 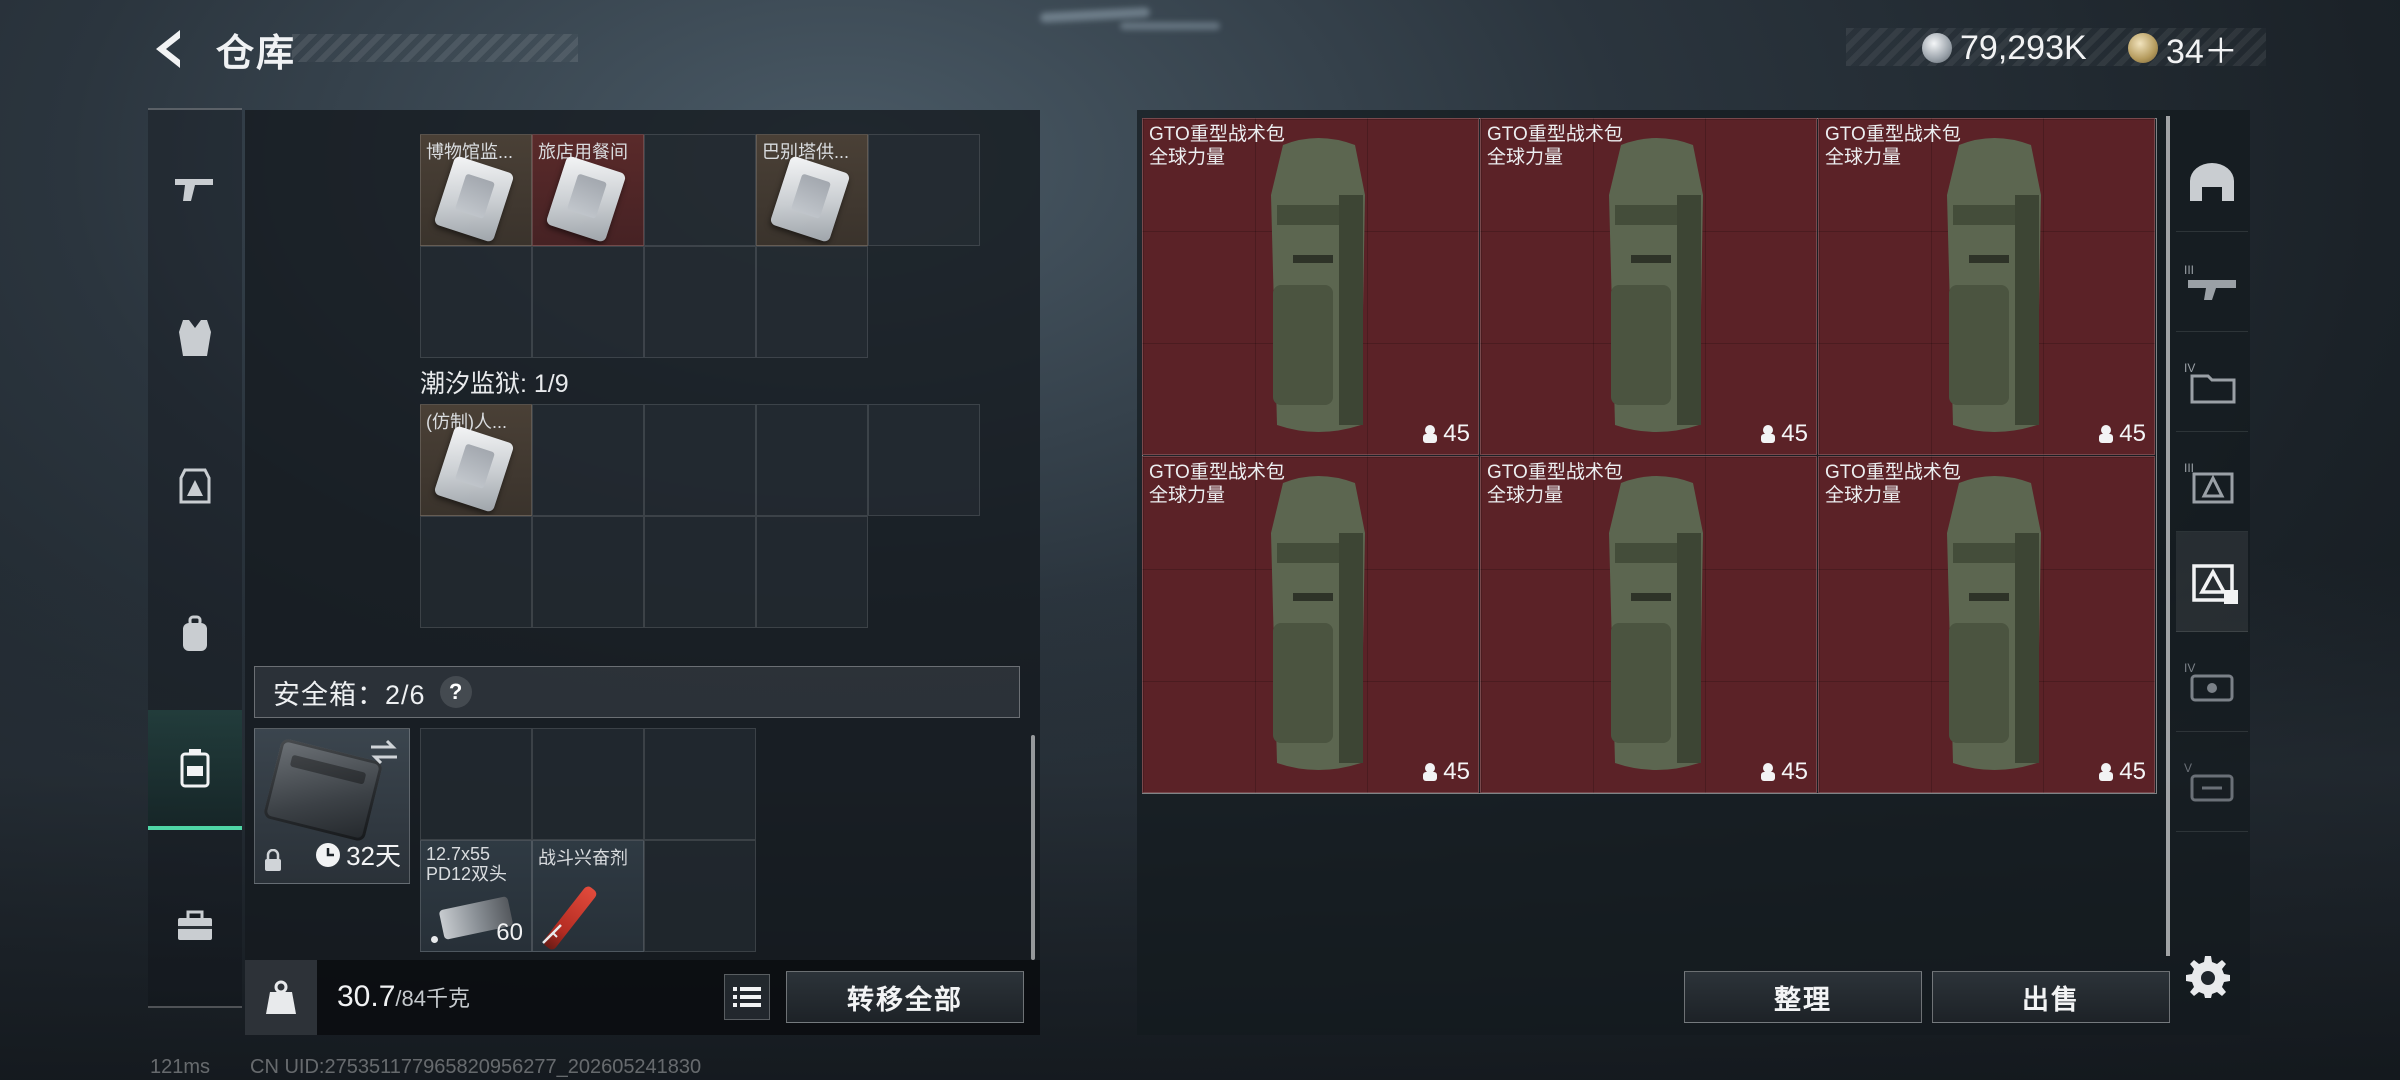 I want to click on status-dot, so click(x=434, y=939).